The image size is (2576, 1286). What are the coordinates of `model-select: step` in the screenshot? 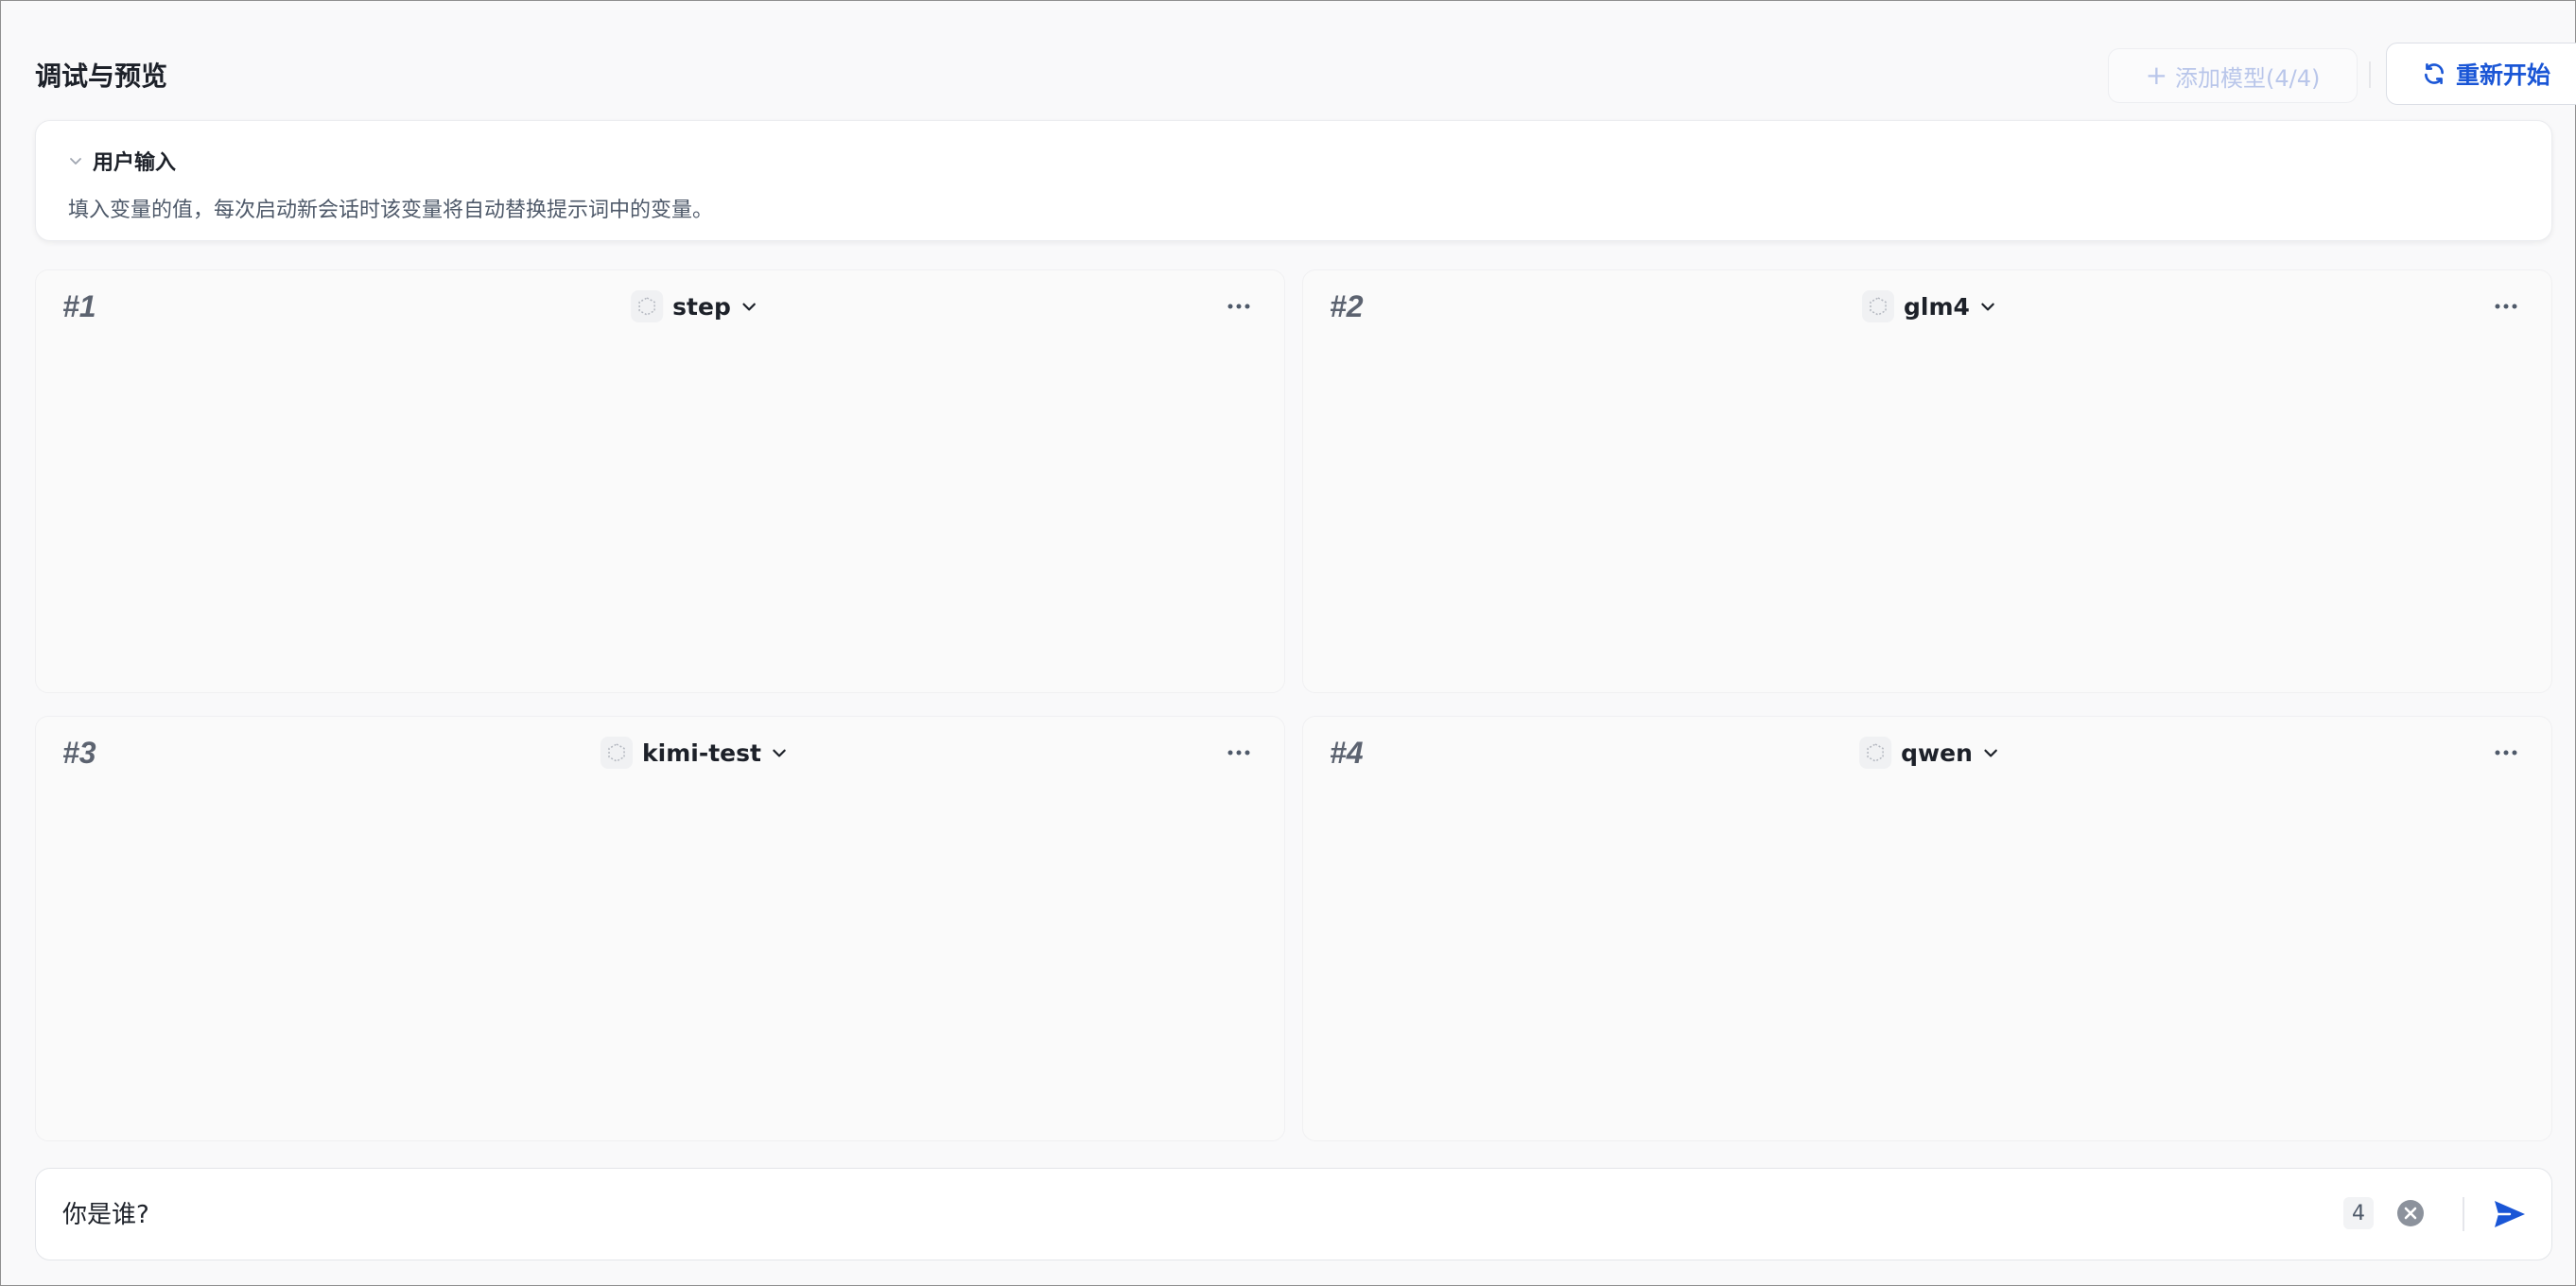 It's located at (694, 306).